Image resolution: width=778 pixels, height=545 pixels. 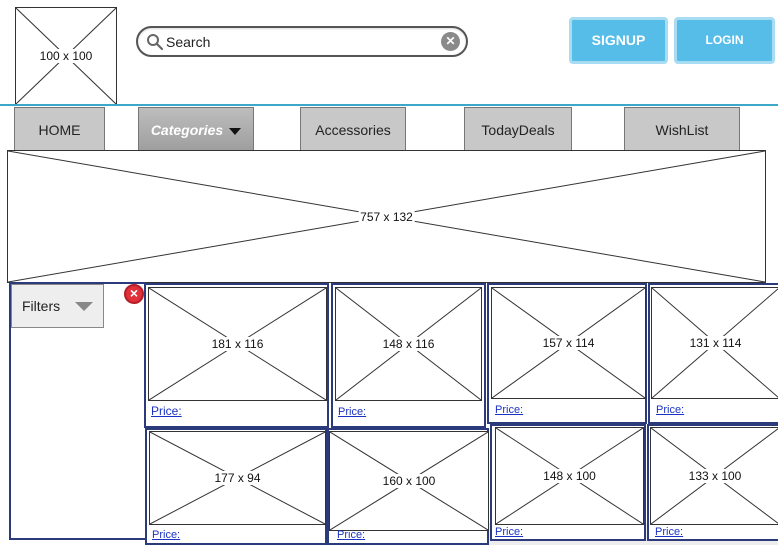 I want to click on product-card: 181 x 116 Price:, so click(x=236, y=355).